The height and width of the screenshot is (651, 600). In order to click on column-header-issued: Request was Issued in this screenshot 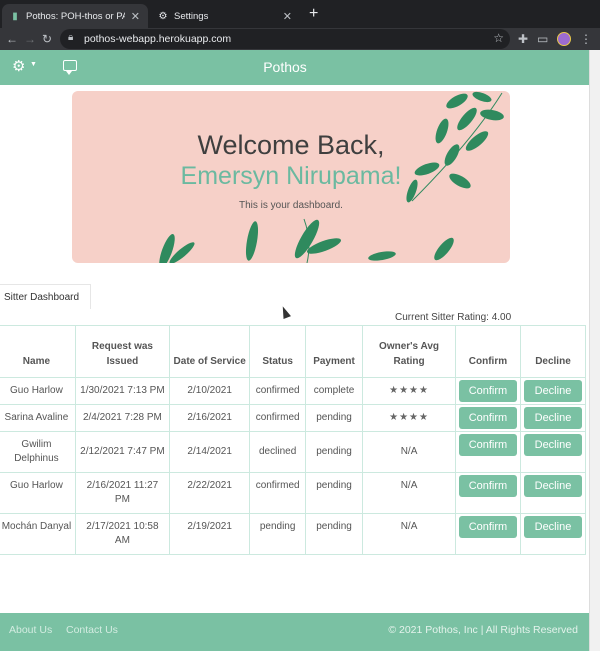, I will do `click(122, 351)`.